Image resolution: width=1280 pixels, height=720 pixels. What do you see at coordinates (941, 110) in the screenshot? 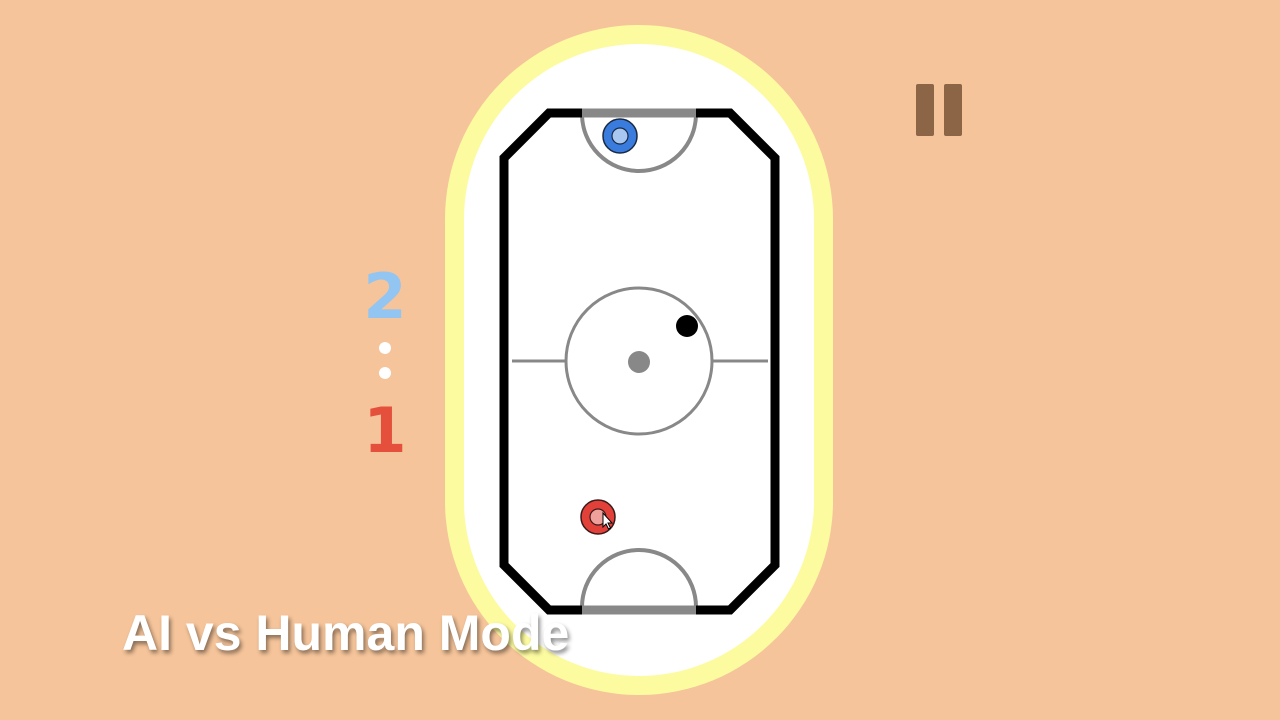
I see `pause-button` at bounding box center [941, 110].